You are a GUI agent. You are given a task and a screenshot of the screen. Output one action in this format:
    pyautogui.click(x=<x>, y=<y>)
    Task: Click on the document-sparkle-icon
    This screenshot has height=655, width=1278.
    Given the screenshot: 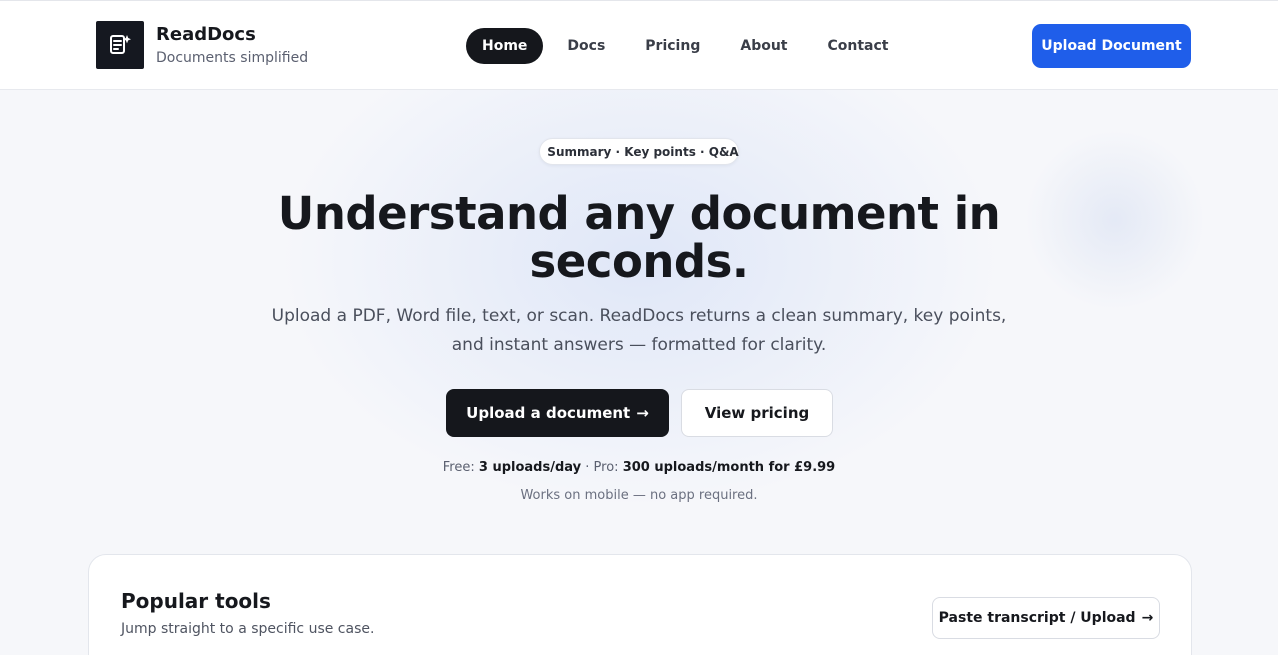 What is the action you would take?
    pyautogui.click(x=120, y=45)
    